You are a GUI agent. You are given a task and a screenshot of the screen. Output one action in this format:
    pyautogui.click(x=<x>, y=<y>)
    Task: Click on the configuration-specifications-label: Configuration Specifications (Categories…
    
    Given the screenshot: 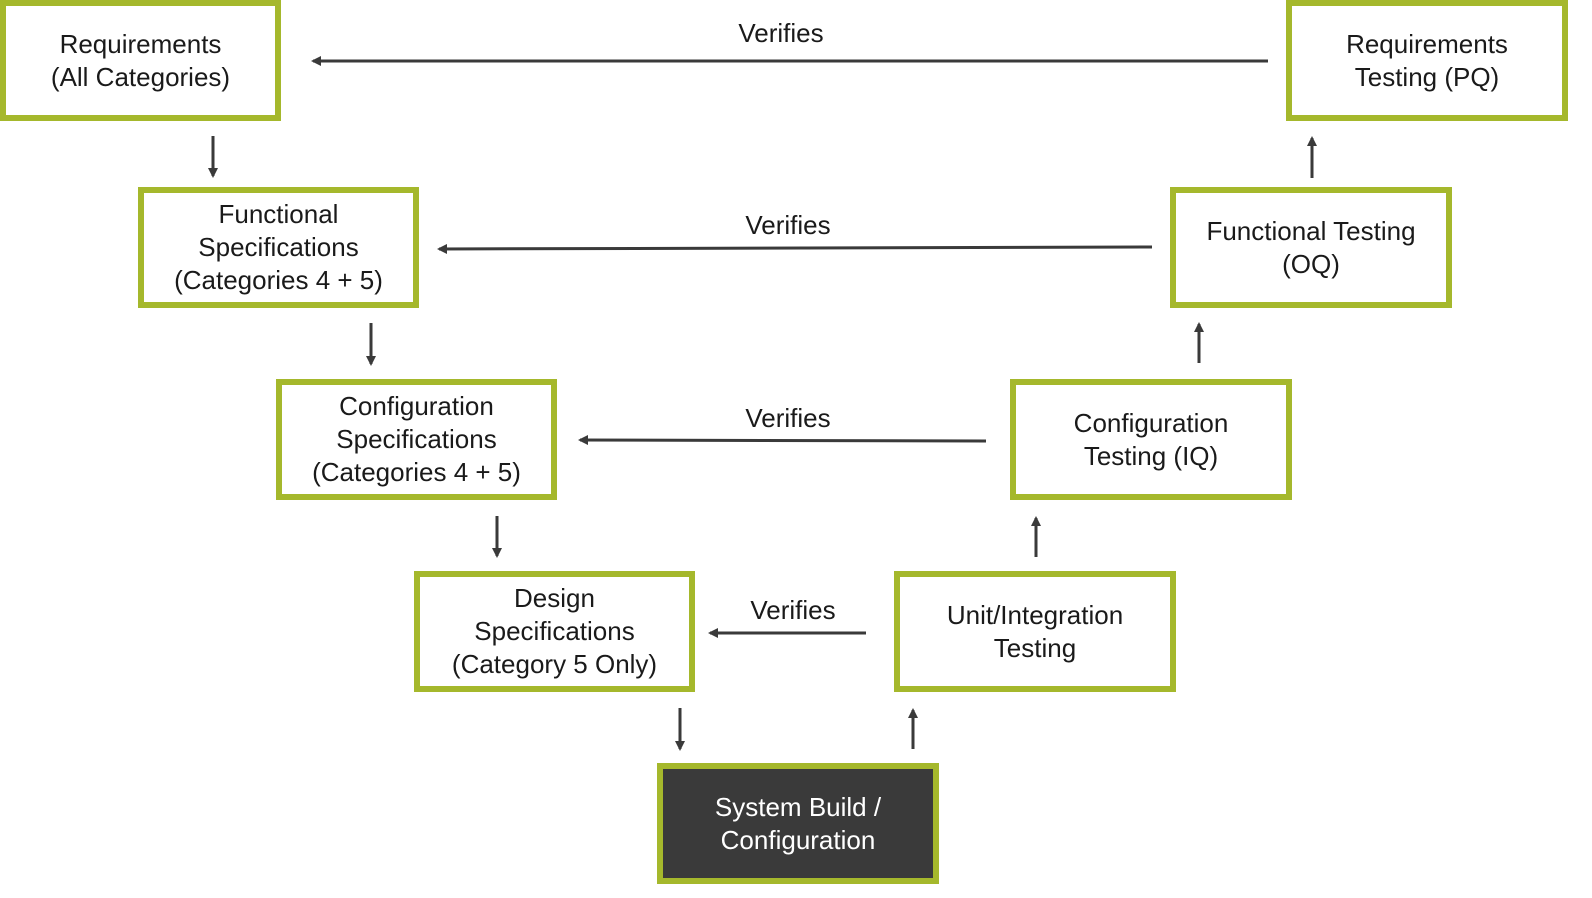 What is the action you would take?
    pyautogui.click(x=416, y=439)
    